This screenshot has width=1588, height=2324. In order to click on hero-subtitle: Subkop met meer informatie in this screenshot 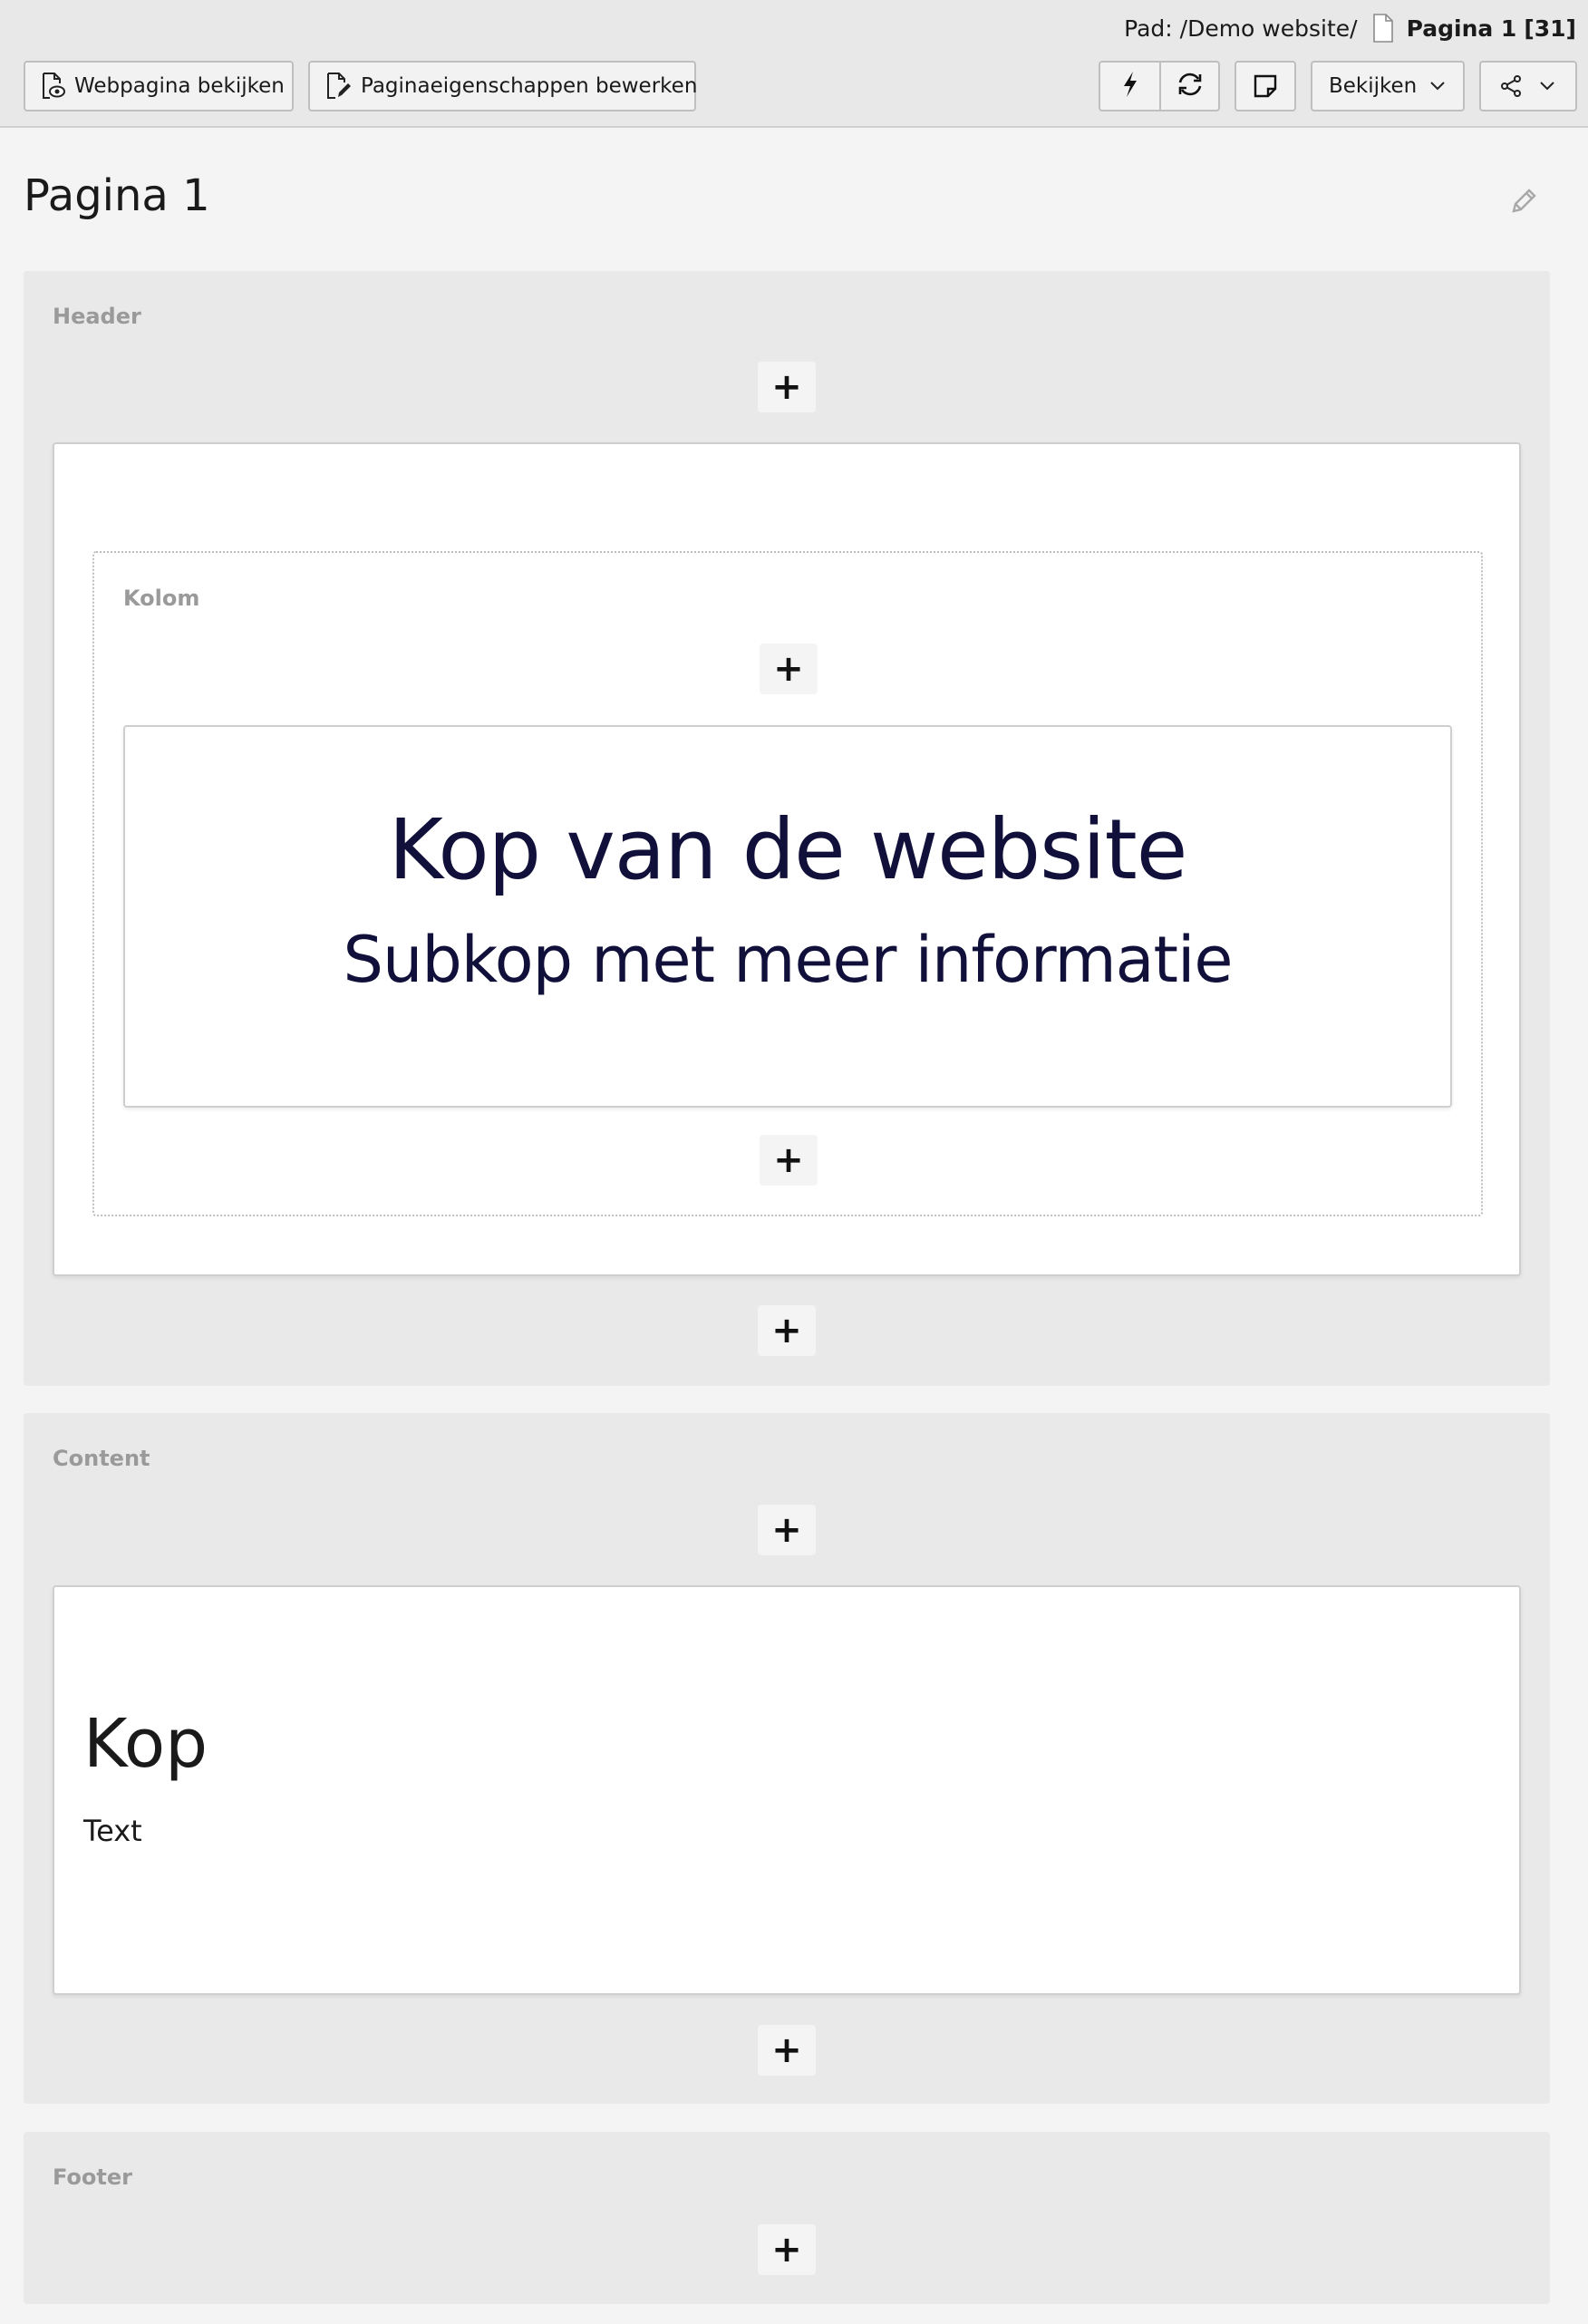, I will do `click(788, 960)`.